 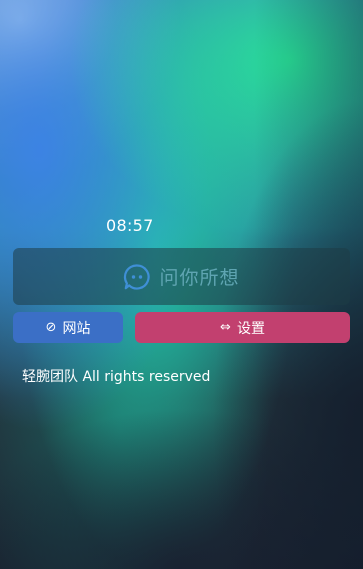 I want to click on search-placeholder: 问你所想, so click(x=199, y=278).